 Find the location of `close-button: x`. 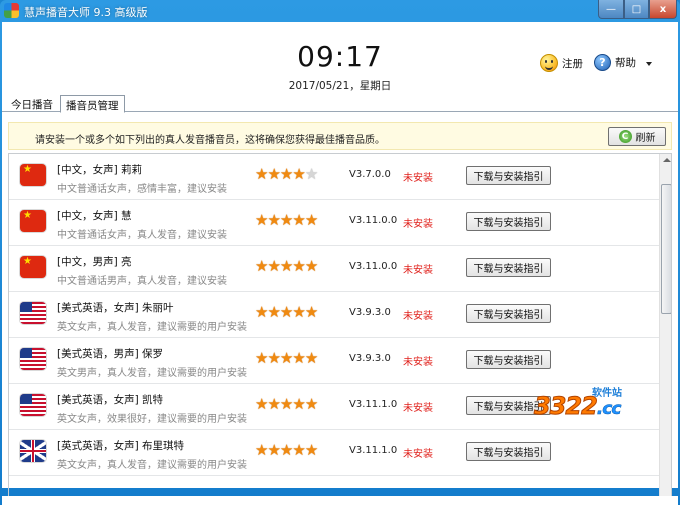

close-button: x is located at coordinates (663, 9).